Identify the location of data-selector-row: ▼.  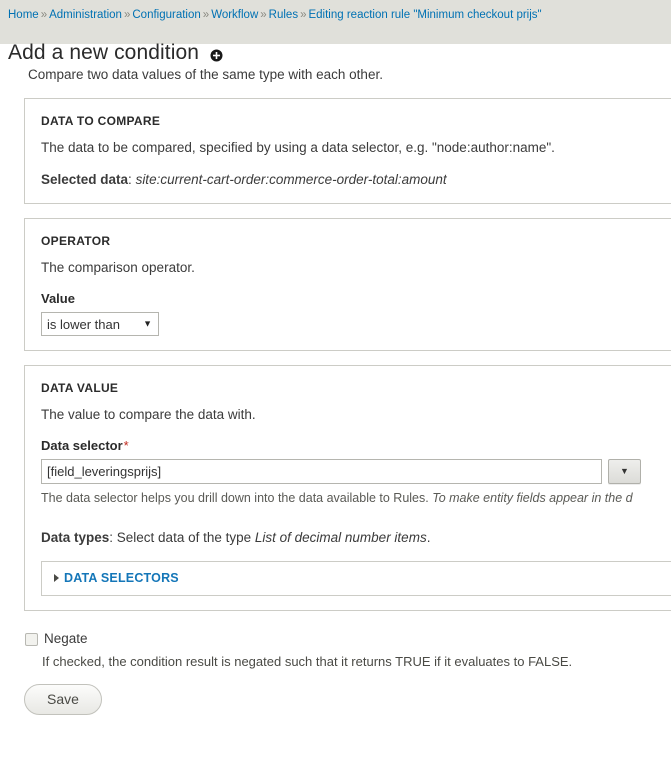
(356, 471).